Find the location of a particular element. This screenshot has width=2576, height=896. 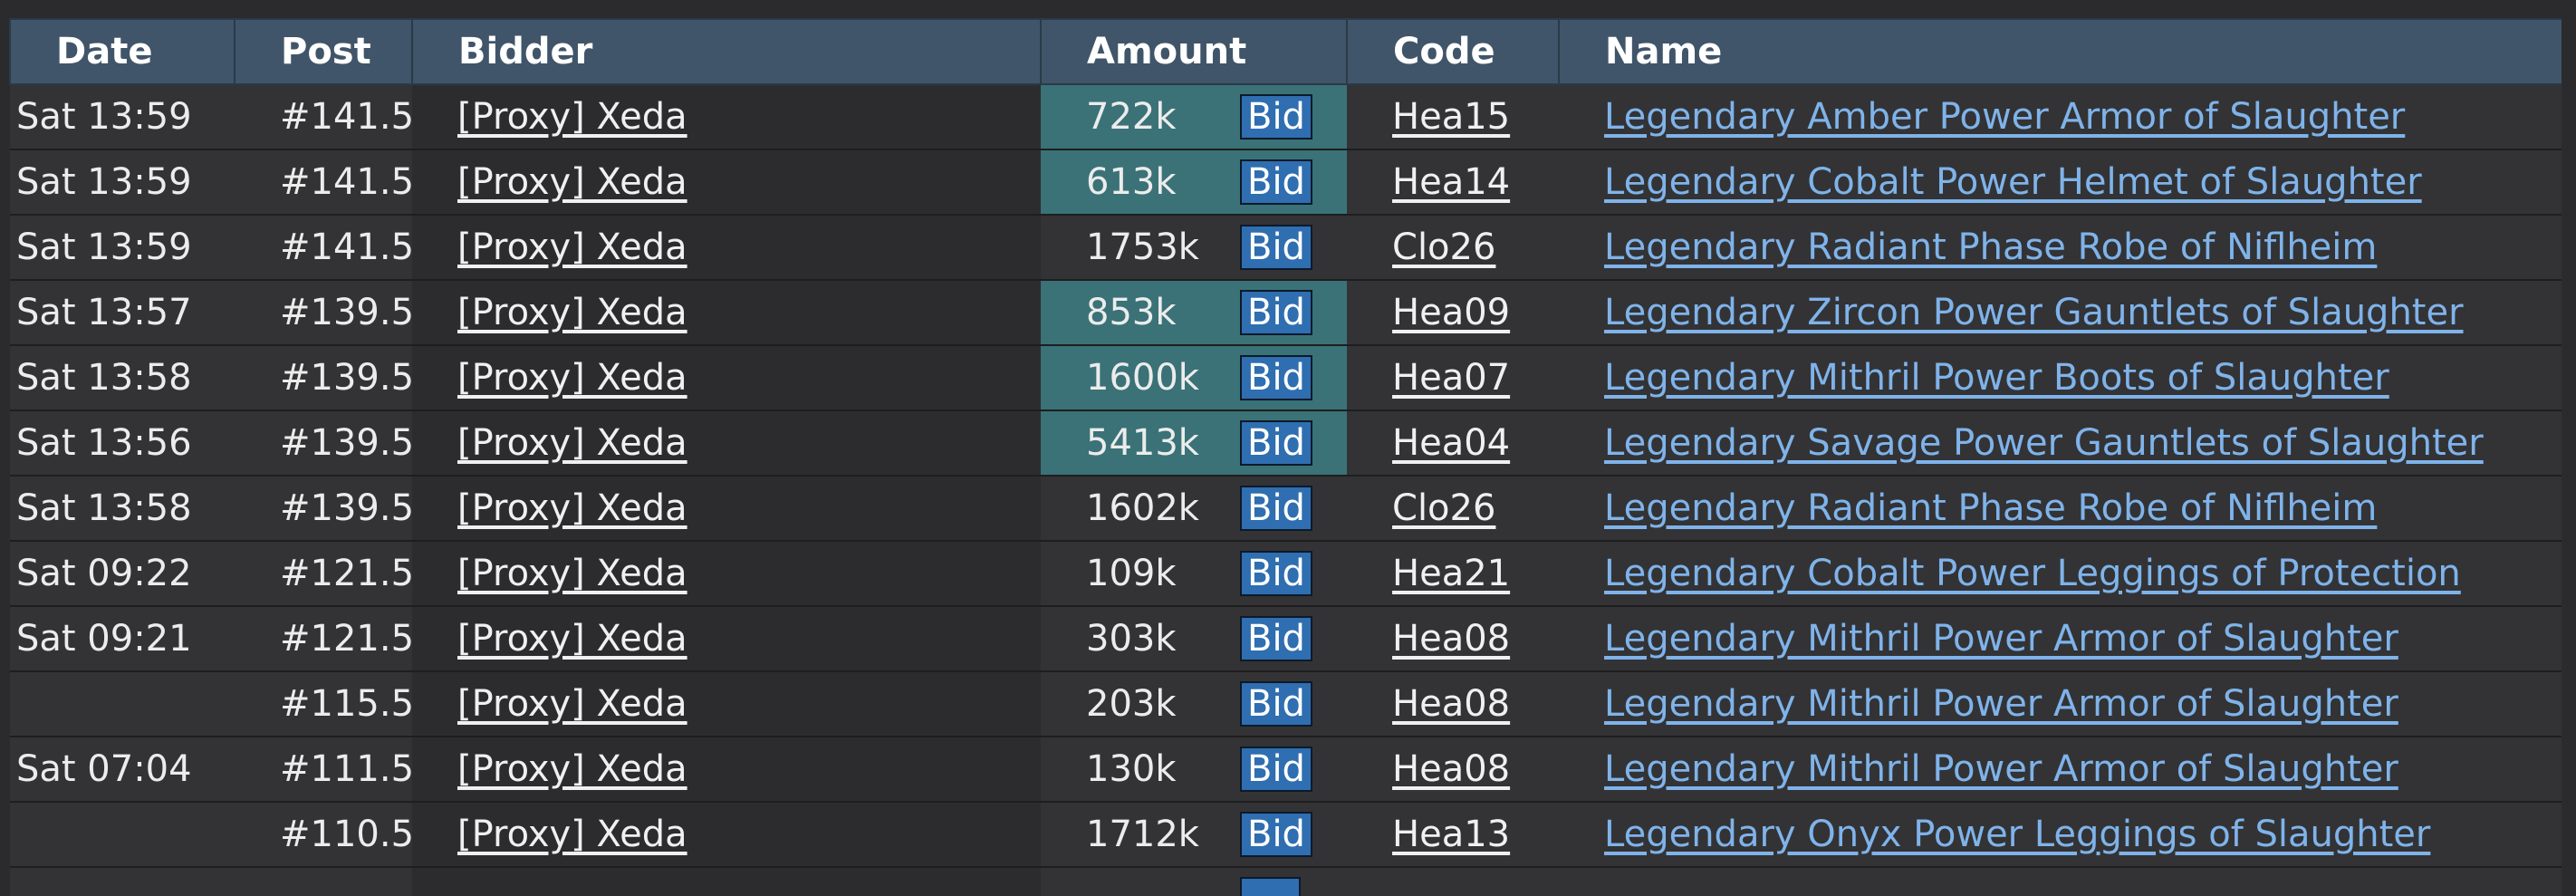

cell-amount: 1712k is located at coordinates (1133, 834).